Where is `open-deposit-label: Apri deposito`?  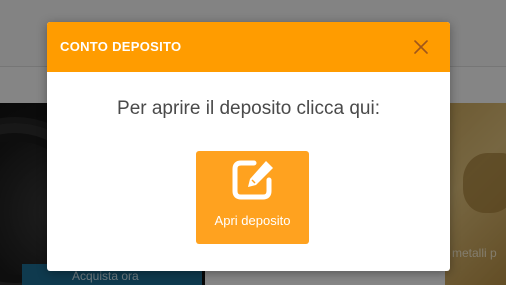 open-deposit-label: Apri deposito is located at coordinates (252, 220).